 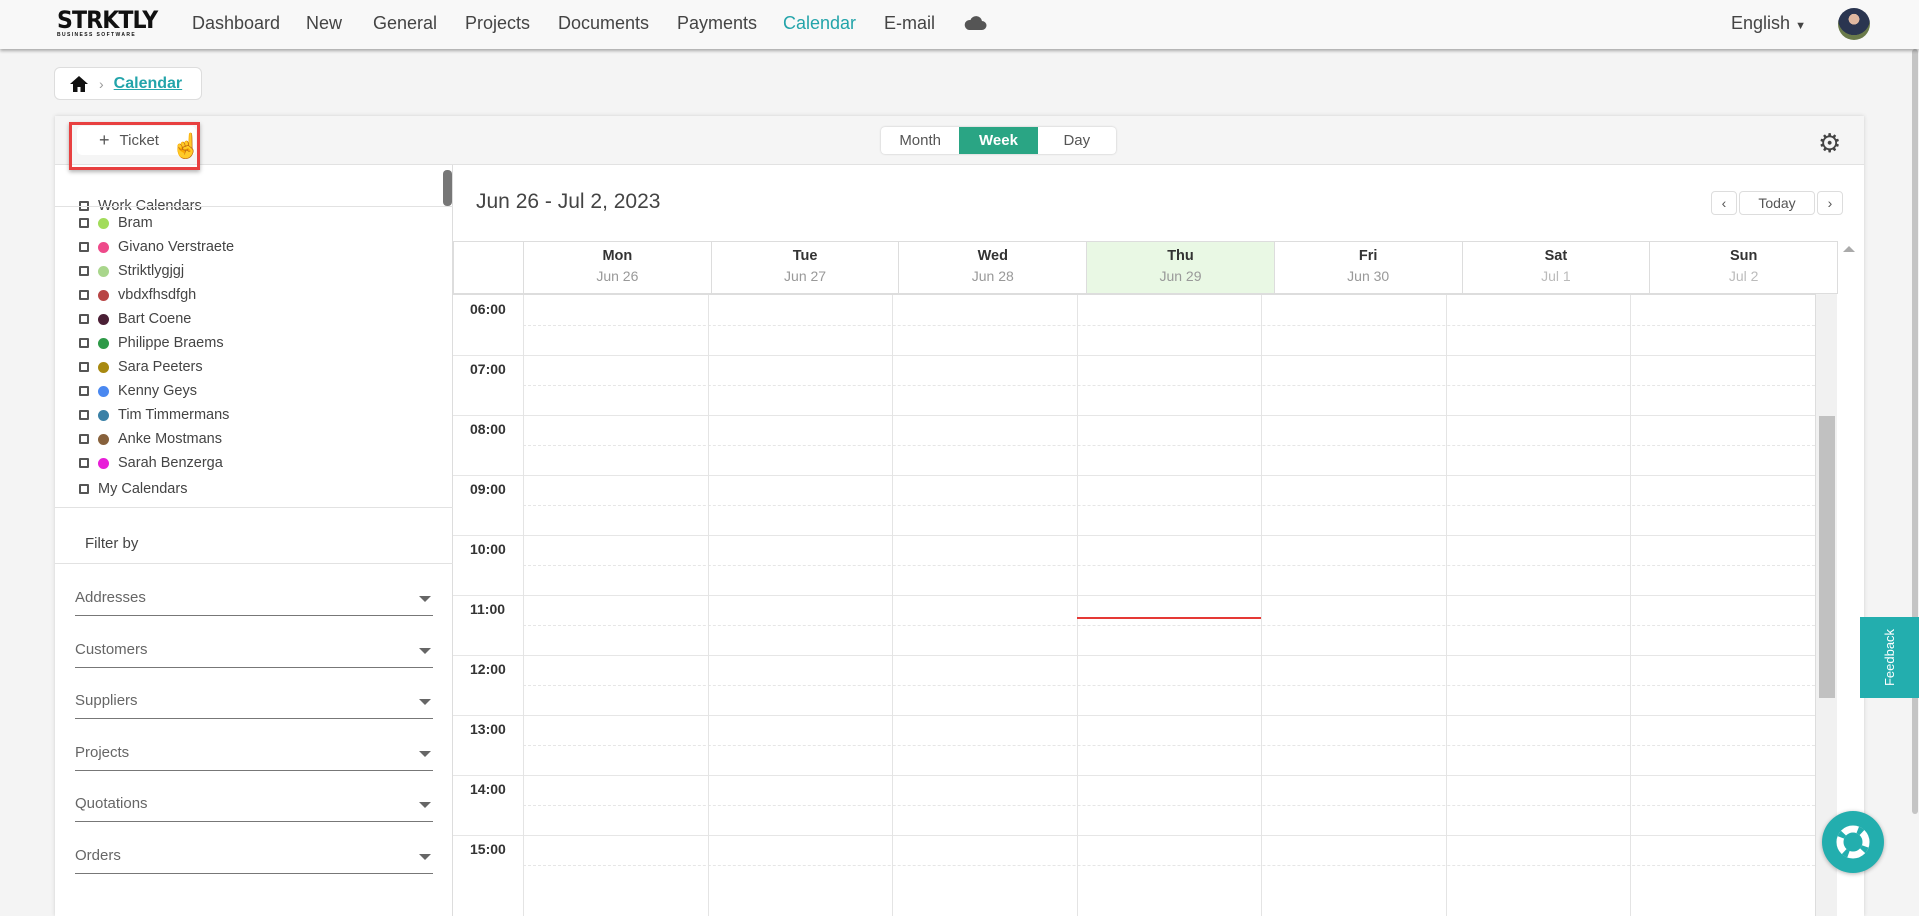 What do you see at coordinates (1181, 267) in the screenshot?
I see `day-header-thu: Thu Jun 29` at bounding box center [1181, 267].